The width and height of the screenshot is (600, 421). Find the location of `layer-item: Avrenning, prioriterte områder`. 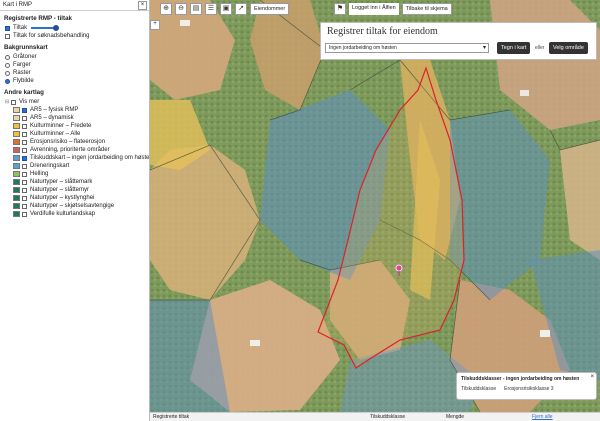

layer-item: Avrenning, prioriterte områder is located at coordinates (81, 150).